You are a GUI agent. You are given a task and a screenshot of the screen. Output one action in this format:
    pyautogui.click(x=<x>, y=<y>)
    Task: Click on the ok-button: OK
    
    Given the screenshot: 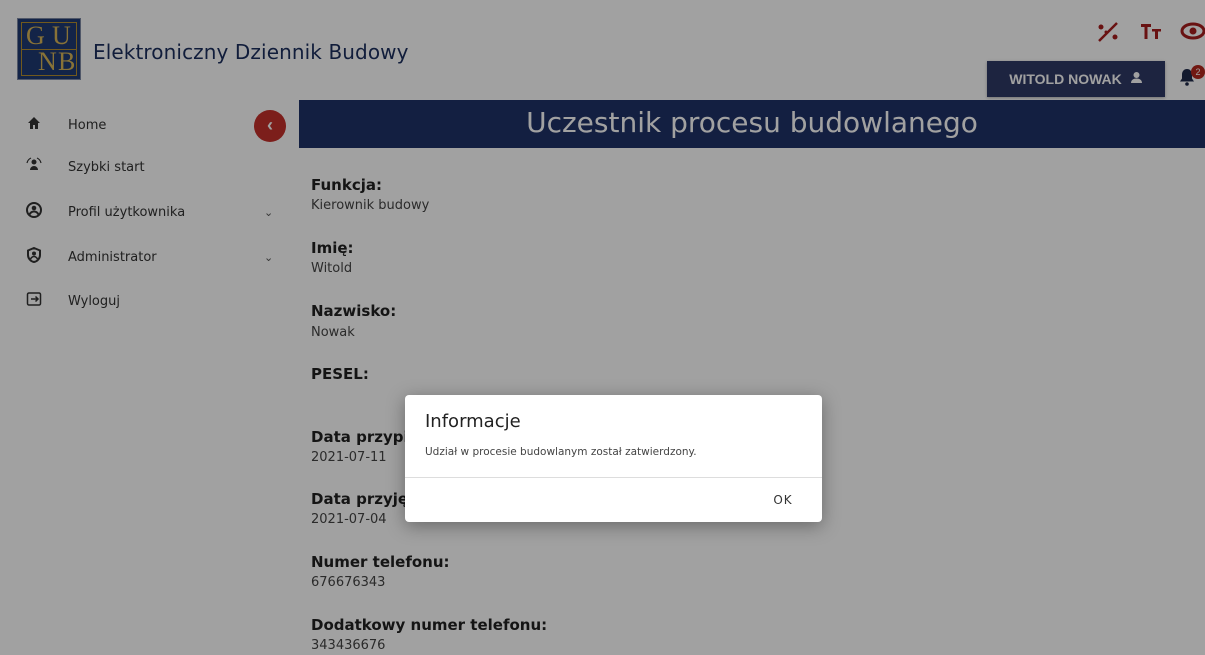 What is the action you would take?
    pyautogui.click(x=783, y=500)
    